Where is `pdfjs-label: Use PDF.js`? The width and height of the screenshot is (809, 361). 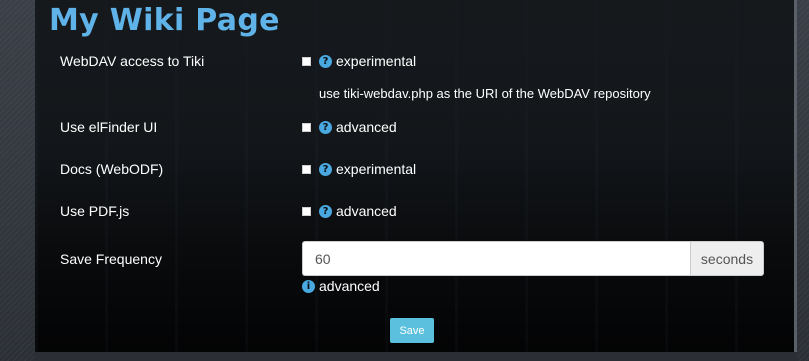
pdfjs-label: Use PDF.js is located at coordinates (95, 211).